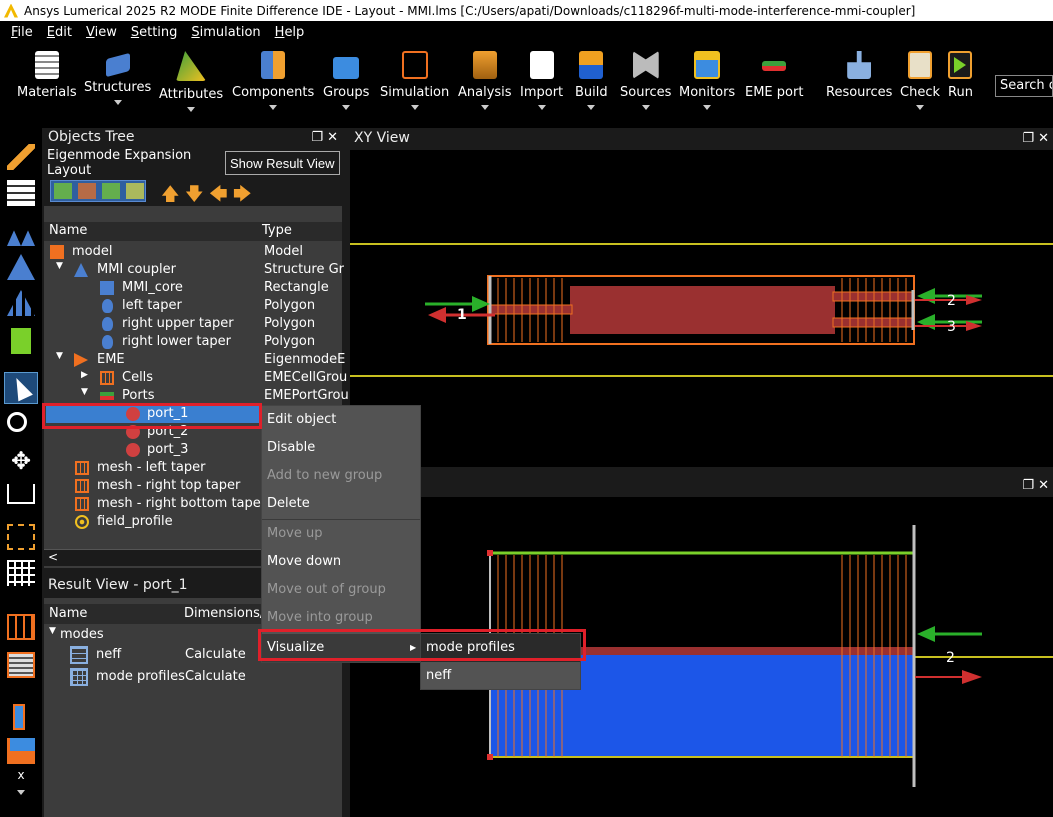 The height and width of the screenshot is (817, 1053). What do you see at coordinates (21, 494) in the screenshot?
I see `ruler-icon` at bounding box center [21, 494].